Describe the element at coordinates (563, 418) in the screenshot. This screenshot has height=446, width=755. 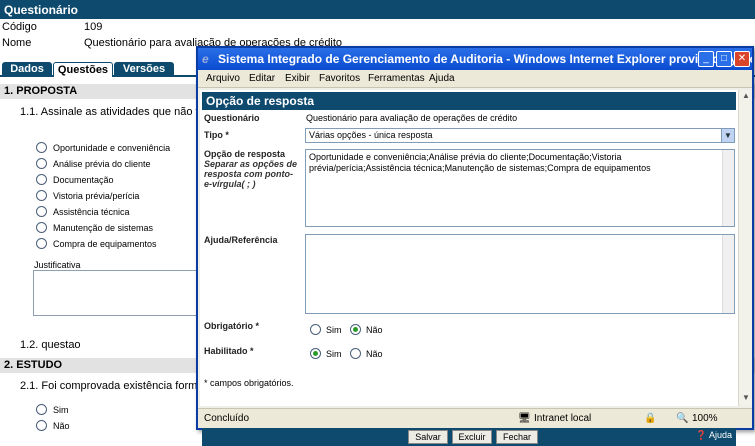
I see `status-zone: Intranet local` at that location.